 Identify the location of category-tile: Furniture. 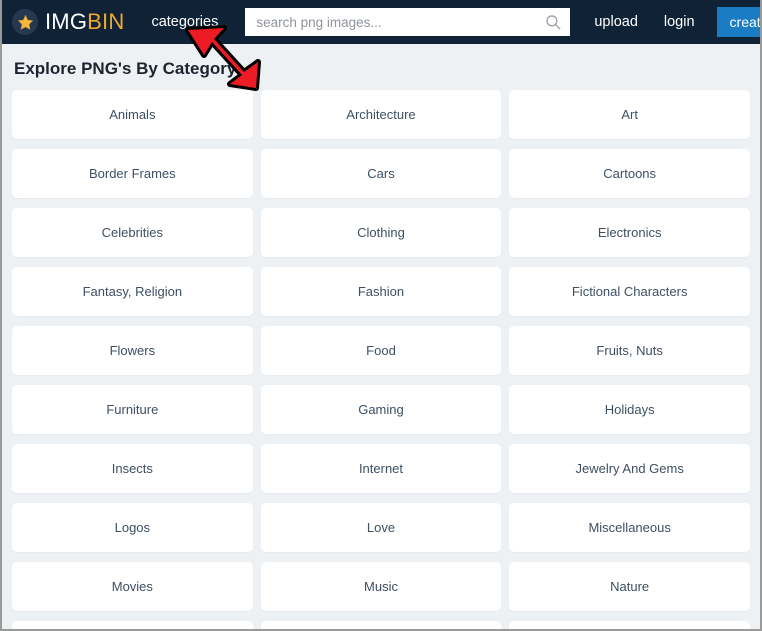
(132, 409).